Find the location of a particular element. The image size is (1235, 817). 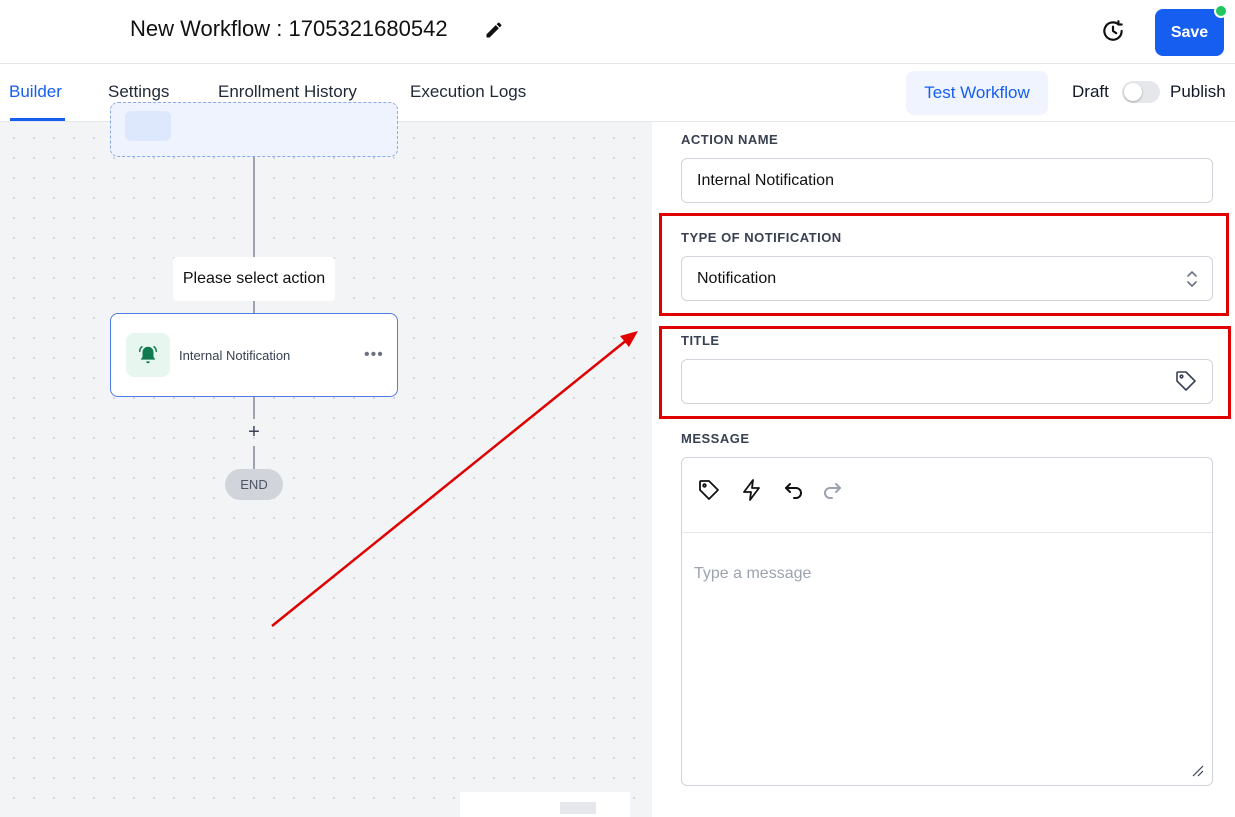

message-label: MESSAGE is located at coordinates (715, 438).